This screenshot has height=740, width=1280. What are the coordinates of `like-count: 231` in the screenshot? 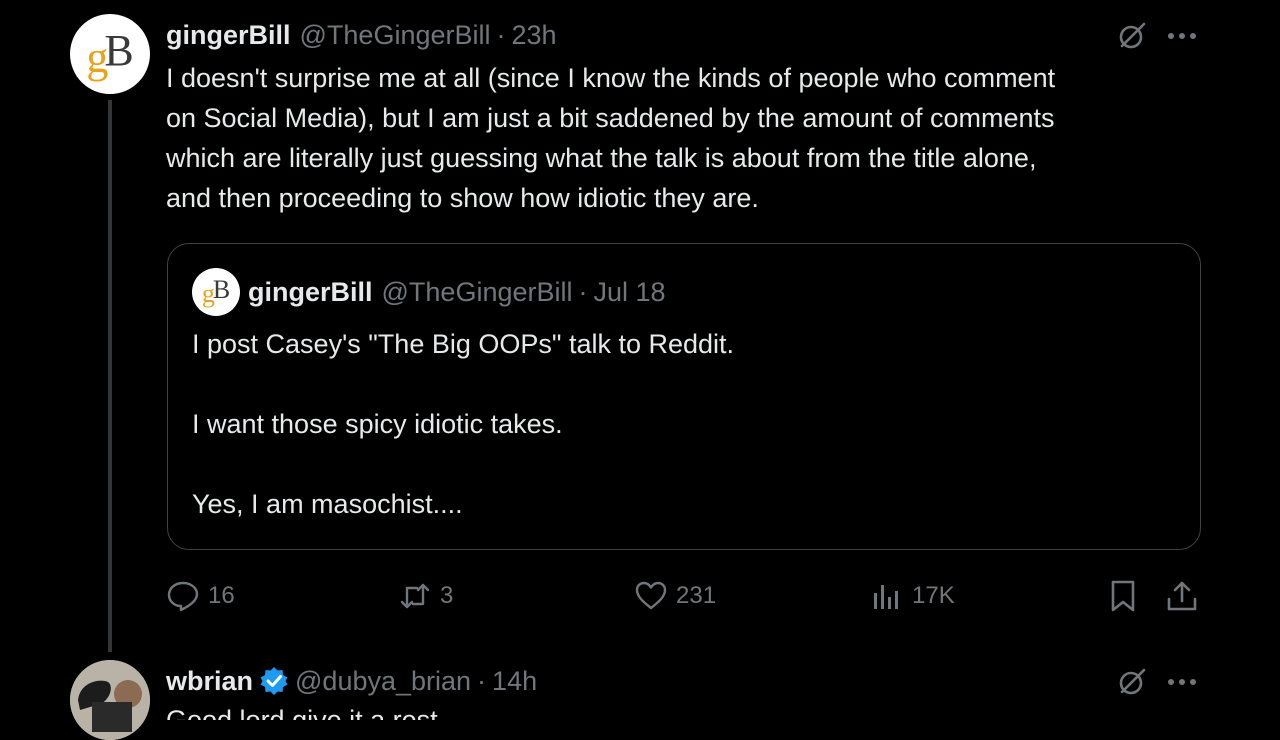 It's located at (696, 595).